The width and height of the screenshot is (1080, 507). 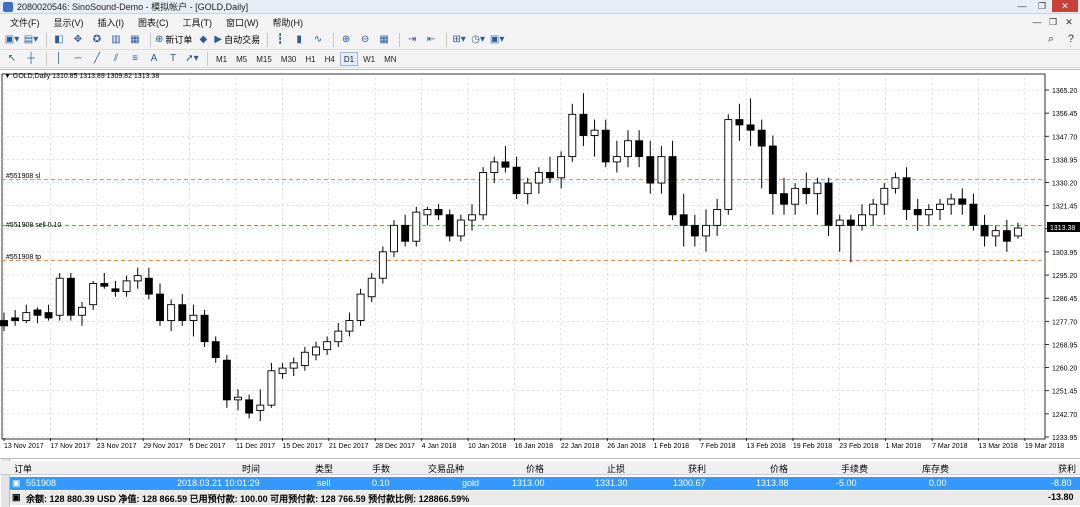 What do you see at coordinates (31, 40) in the screenshot?
I see `profiles-icon: ▤▾` at bounding box center [31, 40].